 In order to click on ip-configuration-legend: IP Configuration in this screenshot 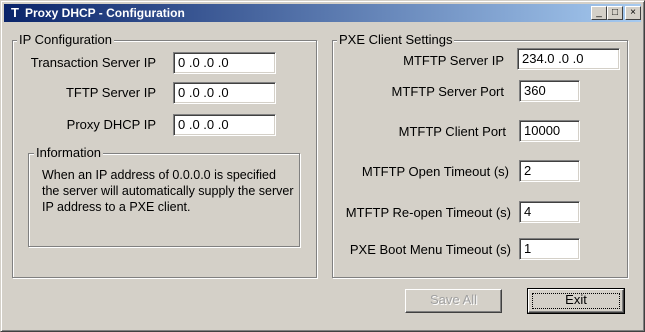, I will do `click(65, 39)`.